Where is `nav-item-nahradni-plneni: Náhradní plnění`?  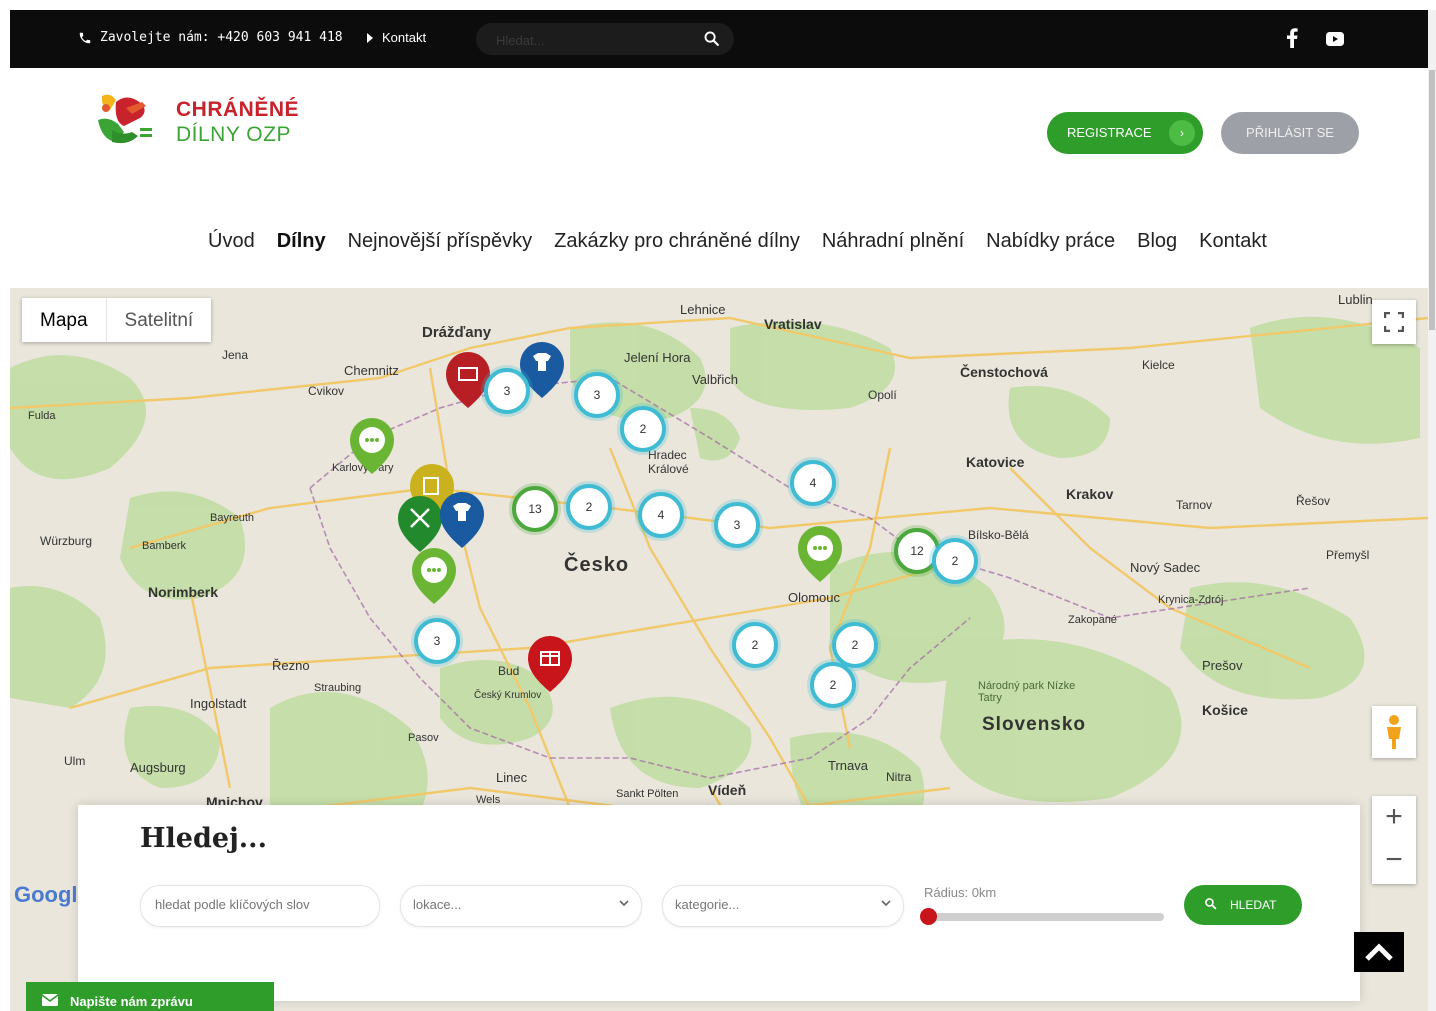
nav-item-nahradni-plneni: Náhradní plnění is located at coordinates (893, 241).